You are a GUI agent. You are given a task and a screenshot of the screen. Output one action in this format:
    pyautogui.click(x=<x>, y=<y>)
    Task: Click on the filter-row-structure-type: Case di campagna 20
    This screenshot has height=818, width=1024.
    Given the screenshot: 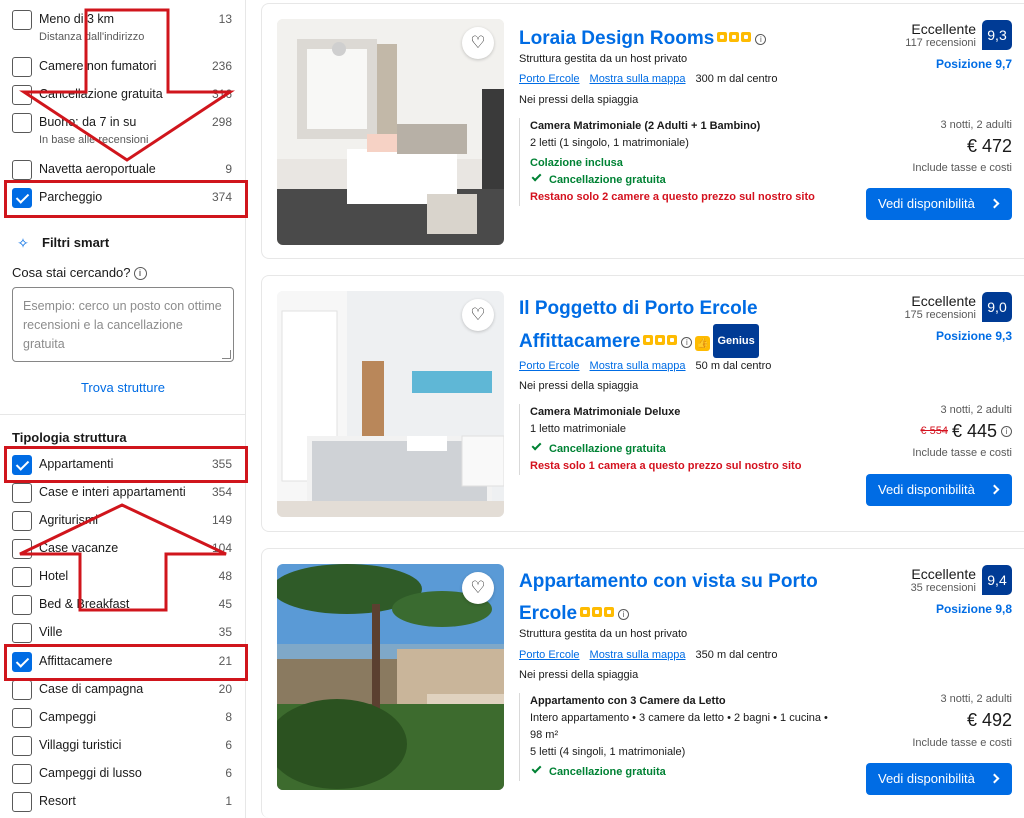 What is the action you would take?
    pyautogui.click(x=123, y=691)
    